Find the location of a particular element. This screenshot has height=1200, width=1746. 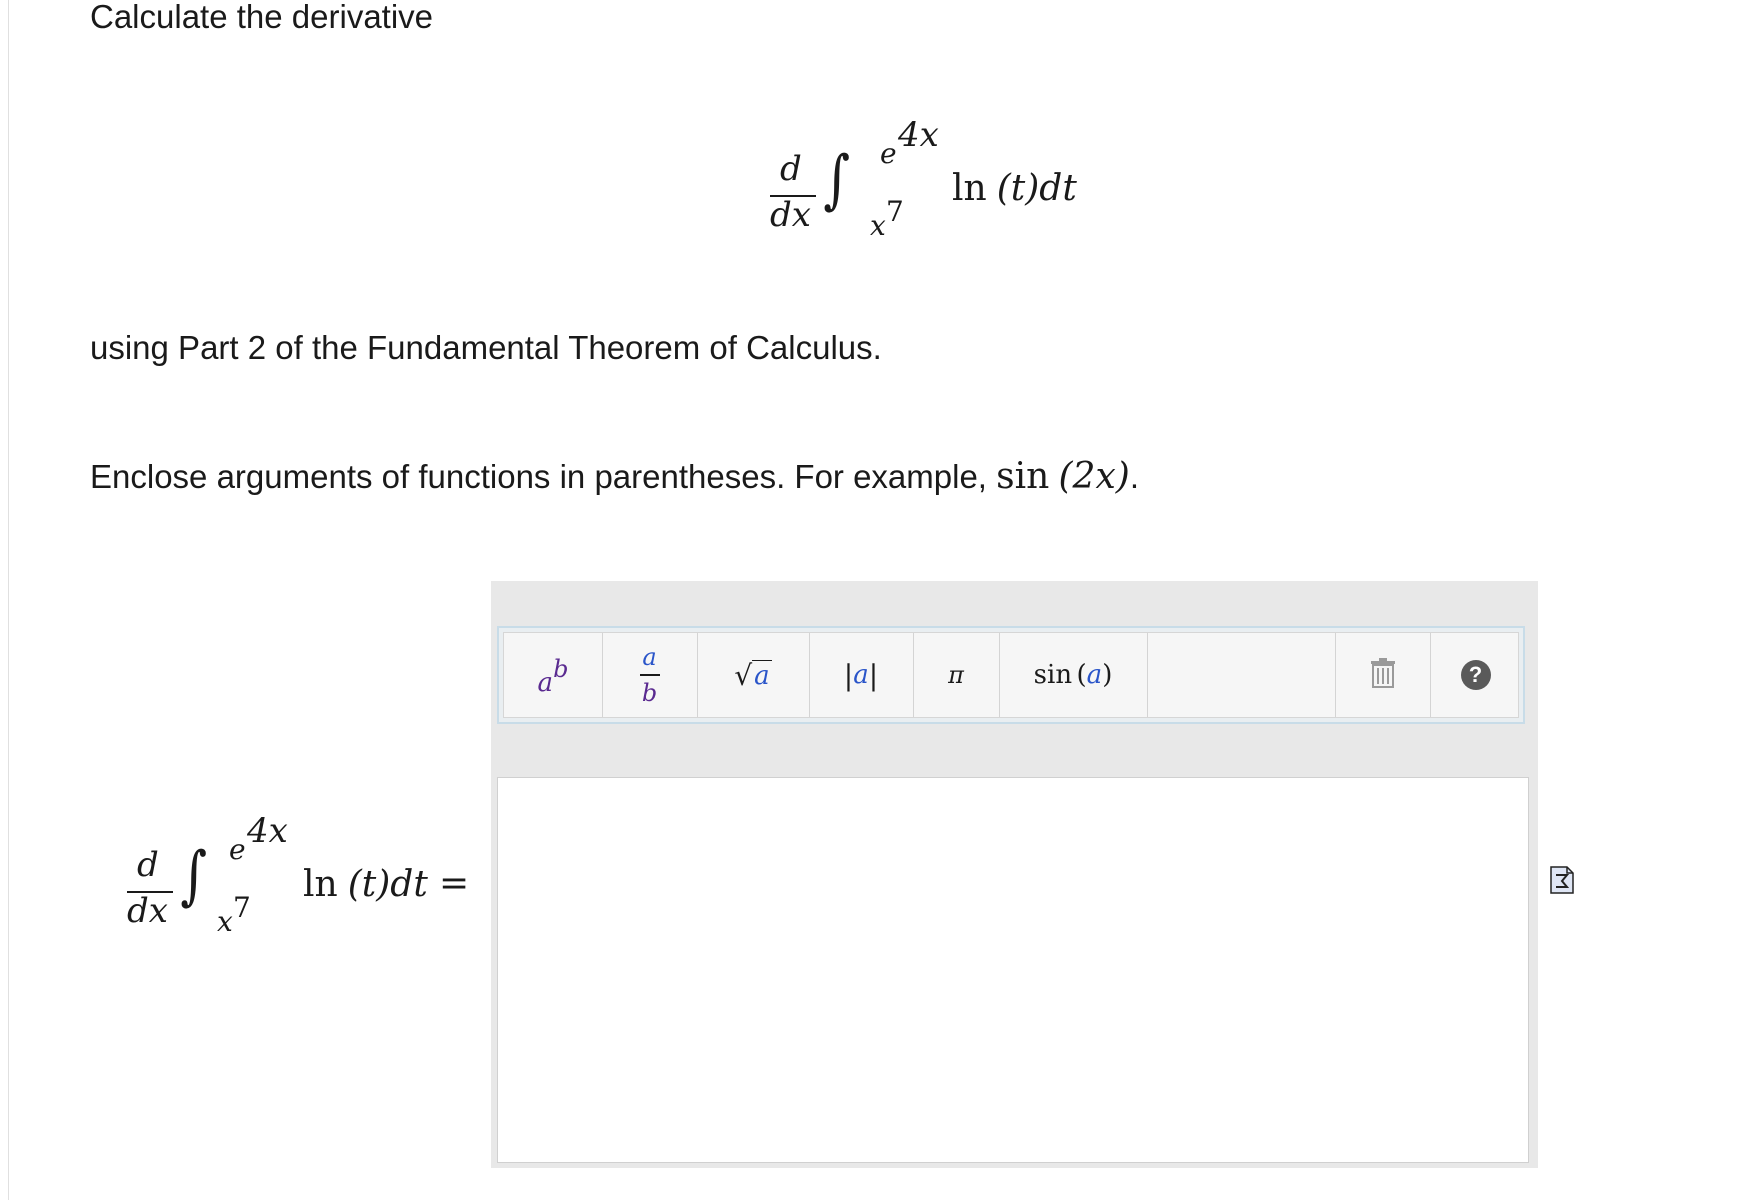

power-button: ab is located at coordinates (553, 675).